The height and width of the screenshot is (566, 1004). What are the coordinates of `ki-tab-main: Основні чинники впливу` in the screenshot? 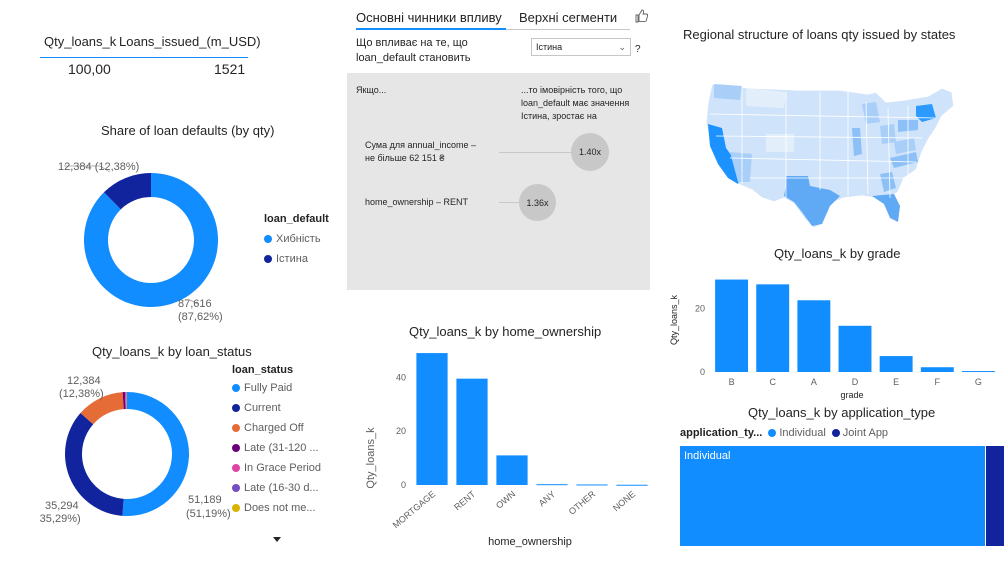 It's located at (429, 17).